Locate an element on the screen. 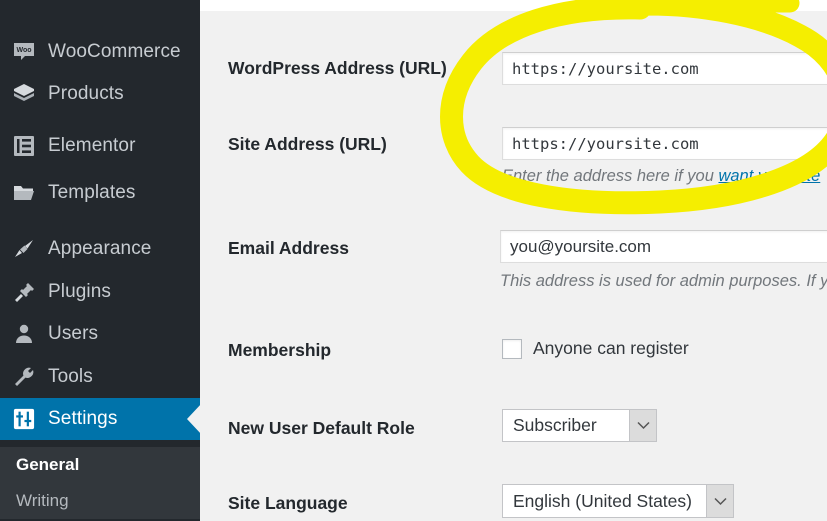 The image size is (827, 521). sidebar-item-elementor: Elementor is located at coordinates (100, 146).